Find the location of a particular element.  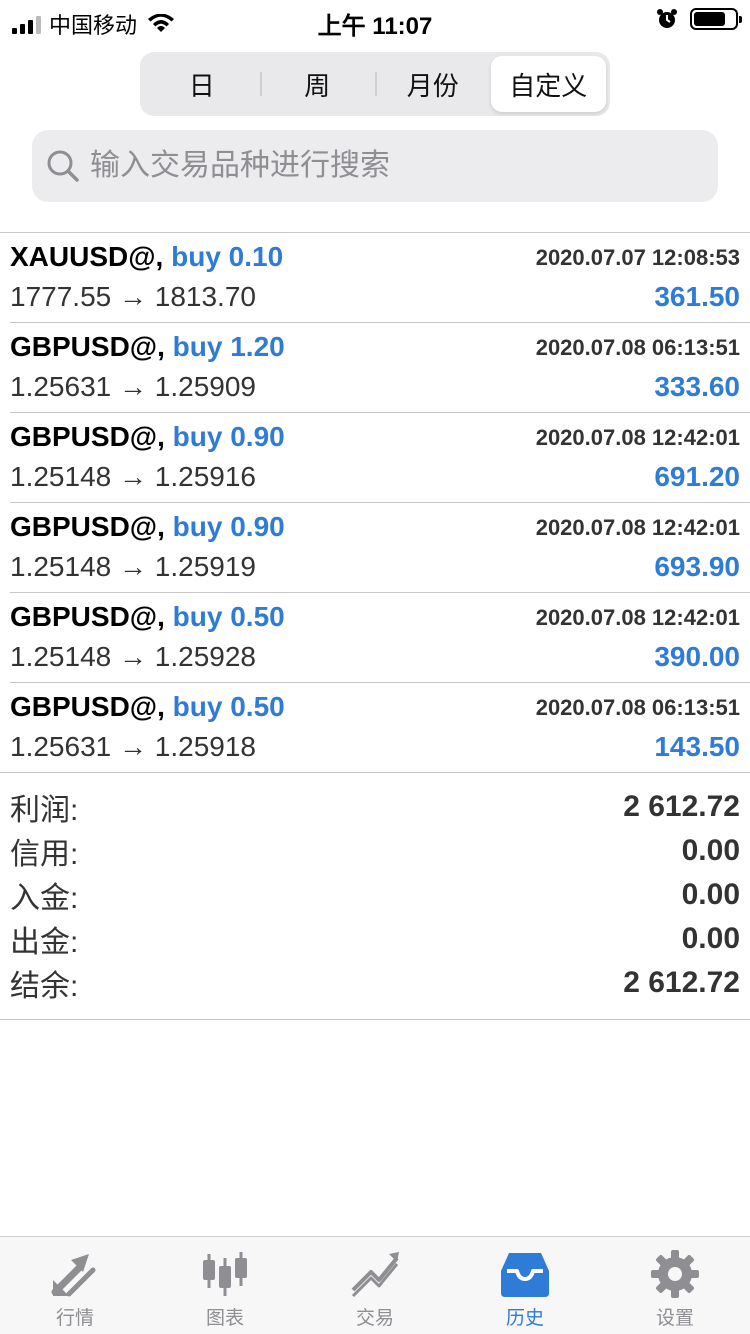

tab-history: 历史 is located at coordinates (525, 1285).